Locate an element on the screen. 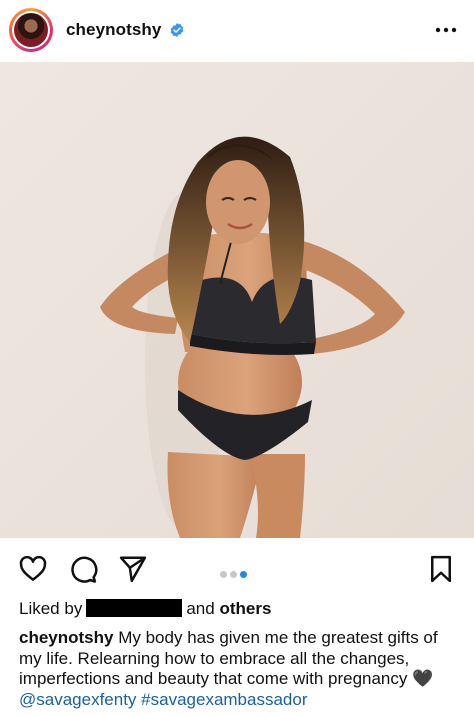 This screenshot has height=715, width=474. likes-prefix: Liked by is located at coordinates (51, 608).